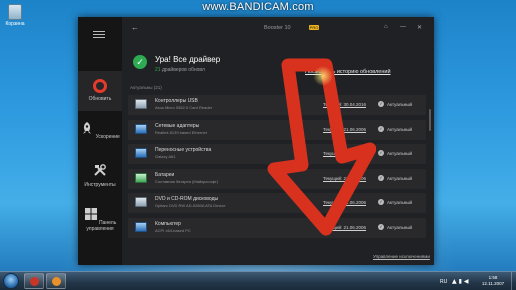 The height and width of the screenshot is (290, 516). I want to click on home-icon: ⌂, so click(386, 27).